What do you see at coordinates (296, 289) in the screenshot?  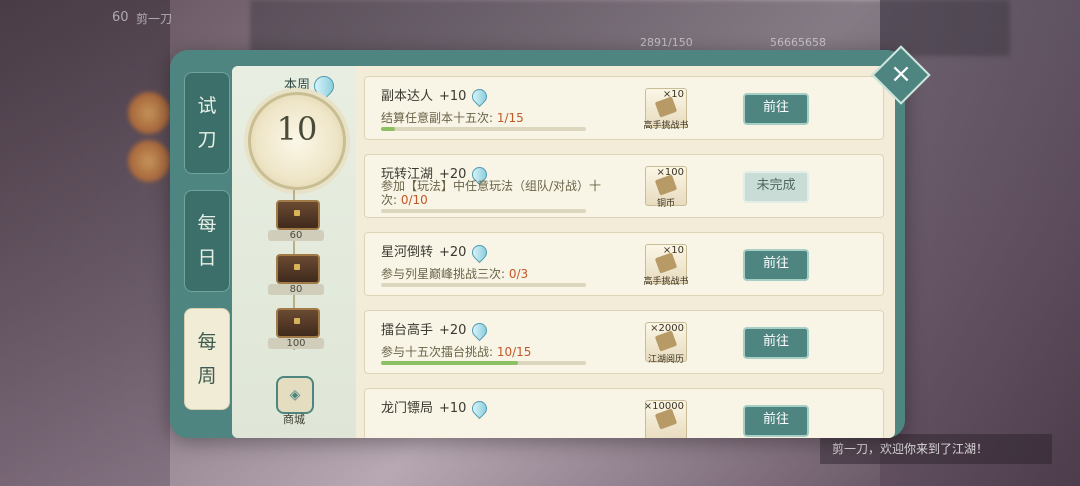 I see `milestone-label: 80` at bounding box center [296, 289].